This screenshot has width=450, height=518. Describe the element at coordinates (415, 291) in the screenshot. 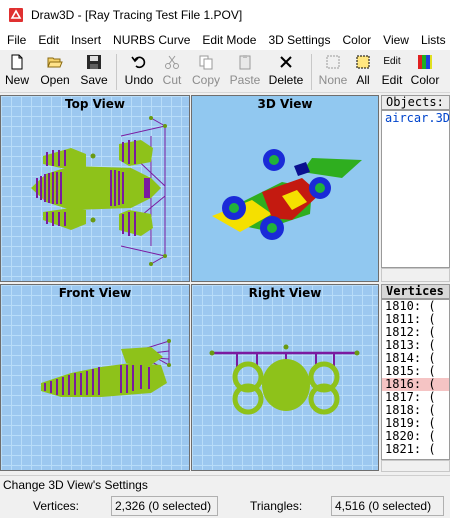

I see `vertices-panel-header: Vertices` at that location.